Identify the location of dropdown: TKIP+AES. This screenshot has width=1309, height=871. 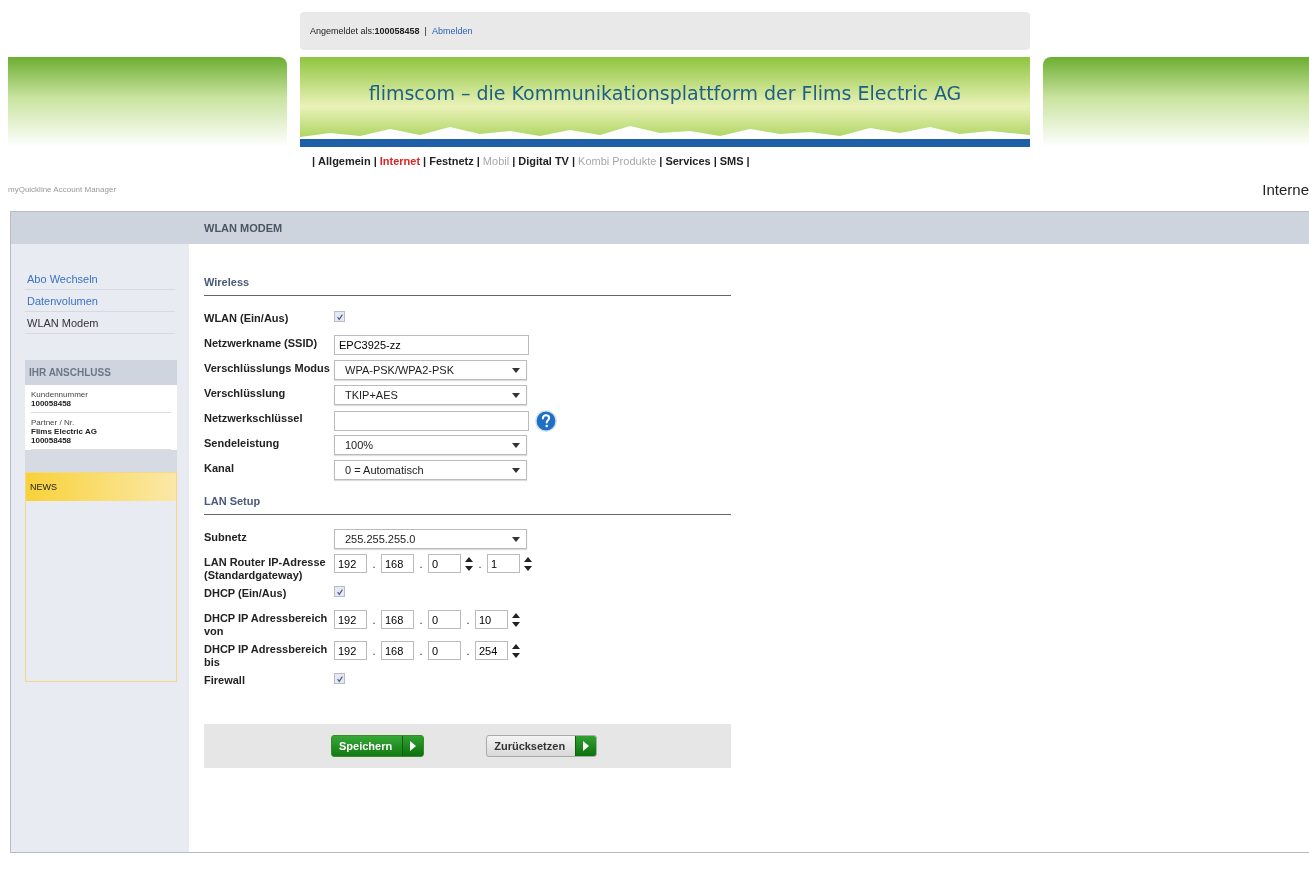
(430, 395).